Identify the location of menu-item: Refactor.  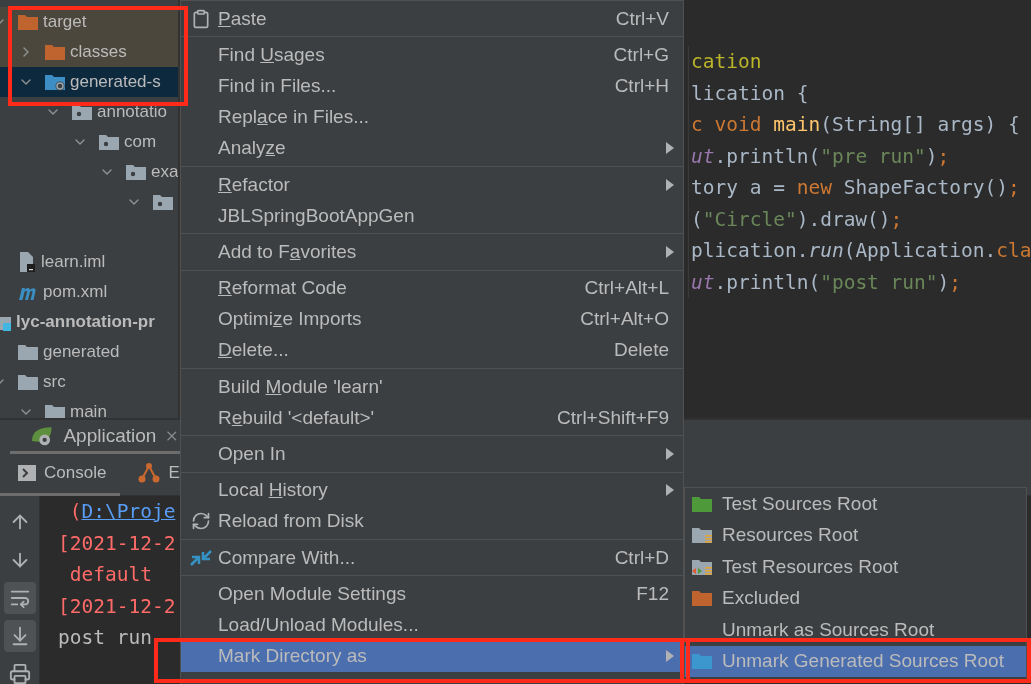
(432, 184).